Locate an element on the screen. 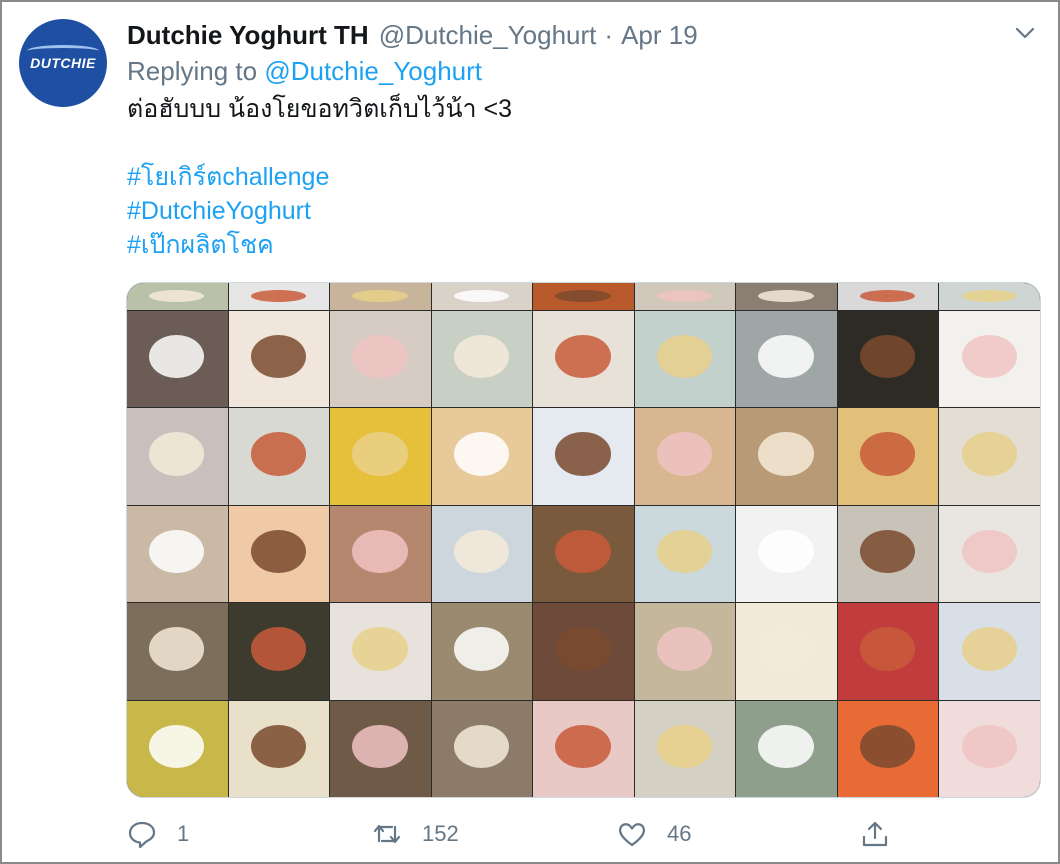 The height and width of the screenshot is (864, 1060). tweet-date: Apr 19 is located at coordinates (659, 35).